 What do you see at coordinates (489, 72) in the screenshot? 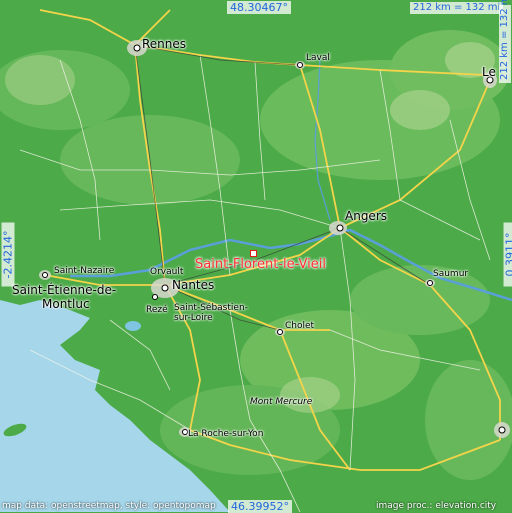
I see `city-label-le: Le` at bounding box center [489, 72].